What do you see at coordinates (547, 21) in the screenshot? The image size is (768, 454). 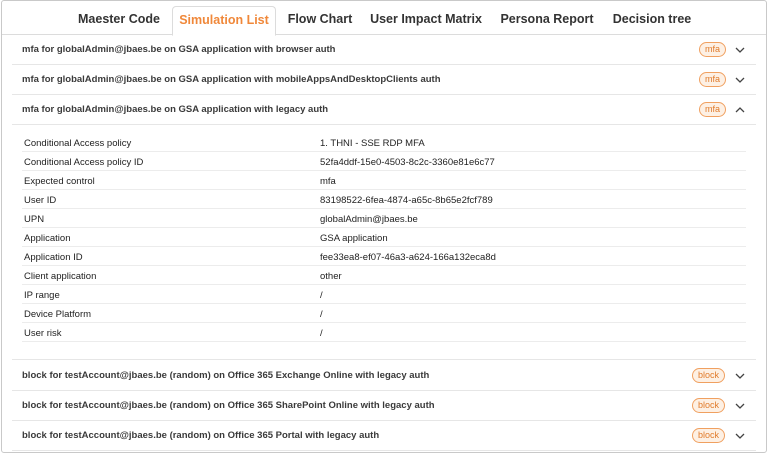 I see `tab-persona-report: Persona Report` at bounding box center [547, 21].